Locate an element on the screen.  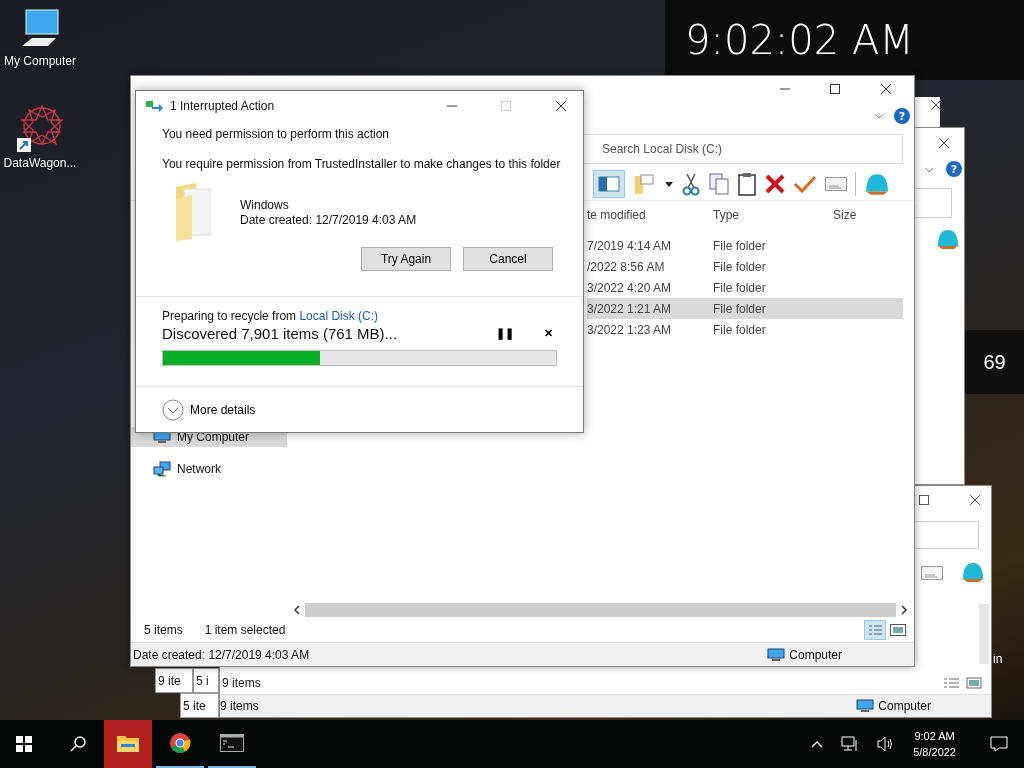
search-field: Search Local Disk (C:) is located at coordinates (742, 149).